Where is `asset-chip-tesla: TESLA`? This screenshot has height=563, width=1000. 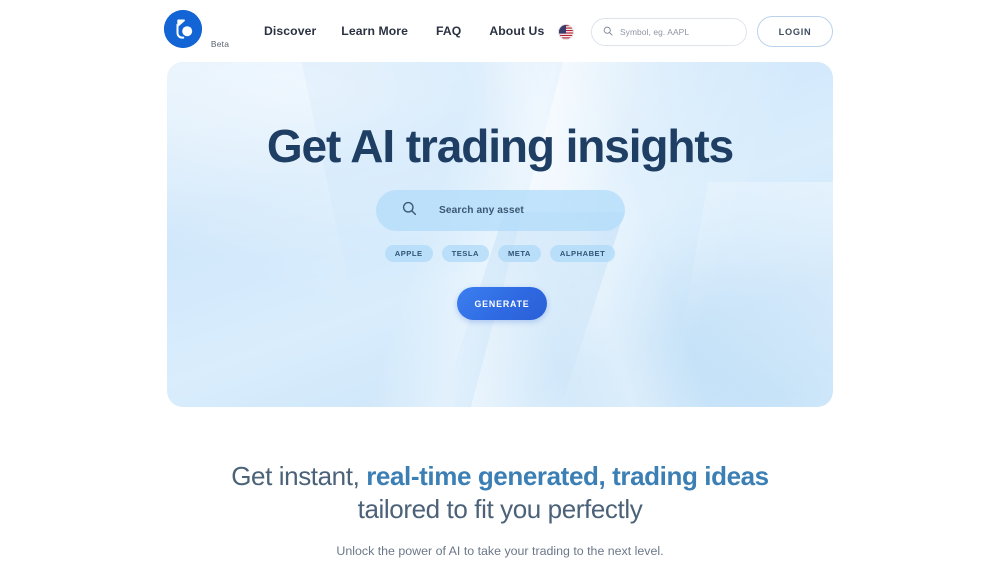
asset-chip-tesla: TESLA is located at coordinates (465, 253).